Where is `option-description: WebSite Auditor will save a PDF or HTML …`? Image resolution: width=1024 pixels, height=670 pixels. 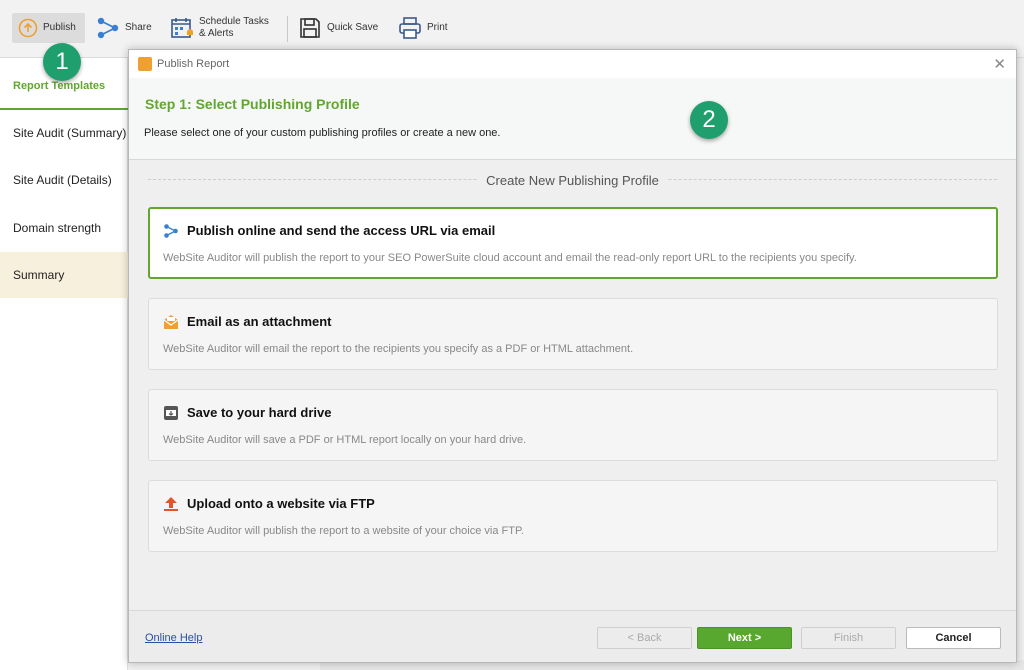 option-description: WebSite Auditor will save a PDF or HTML … is located at coordinates (345, 440).